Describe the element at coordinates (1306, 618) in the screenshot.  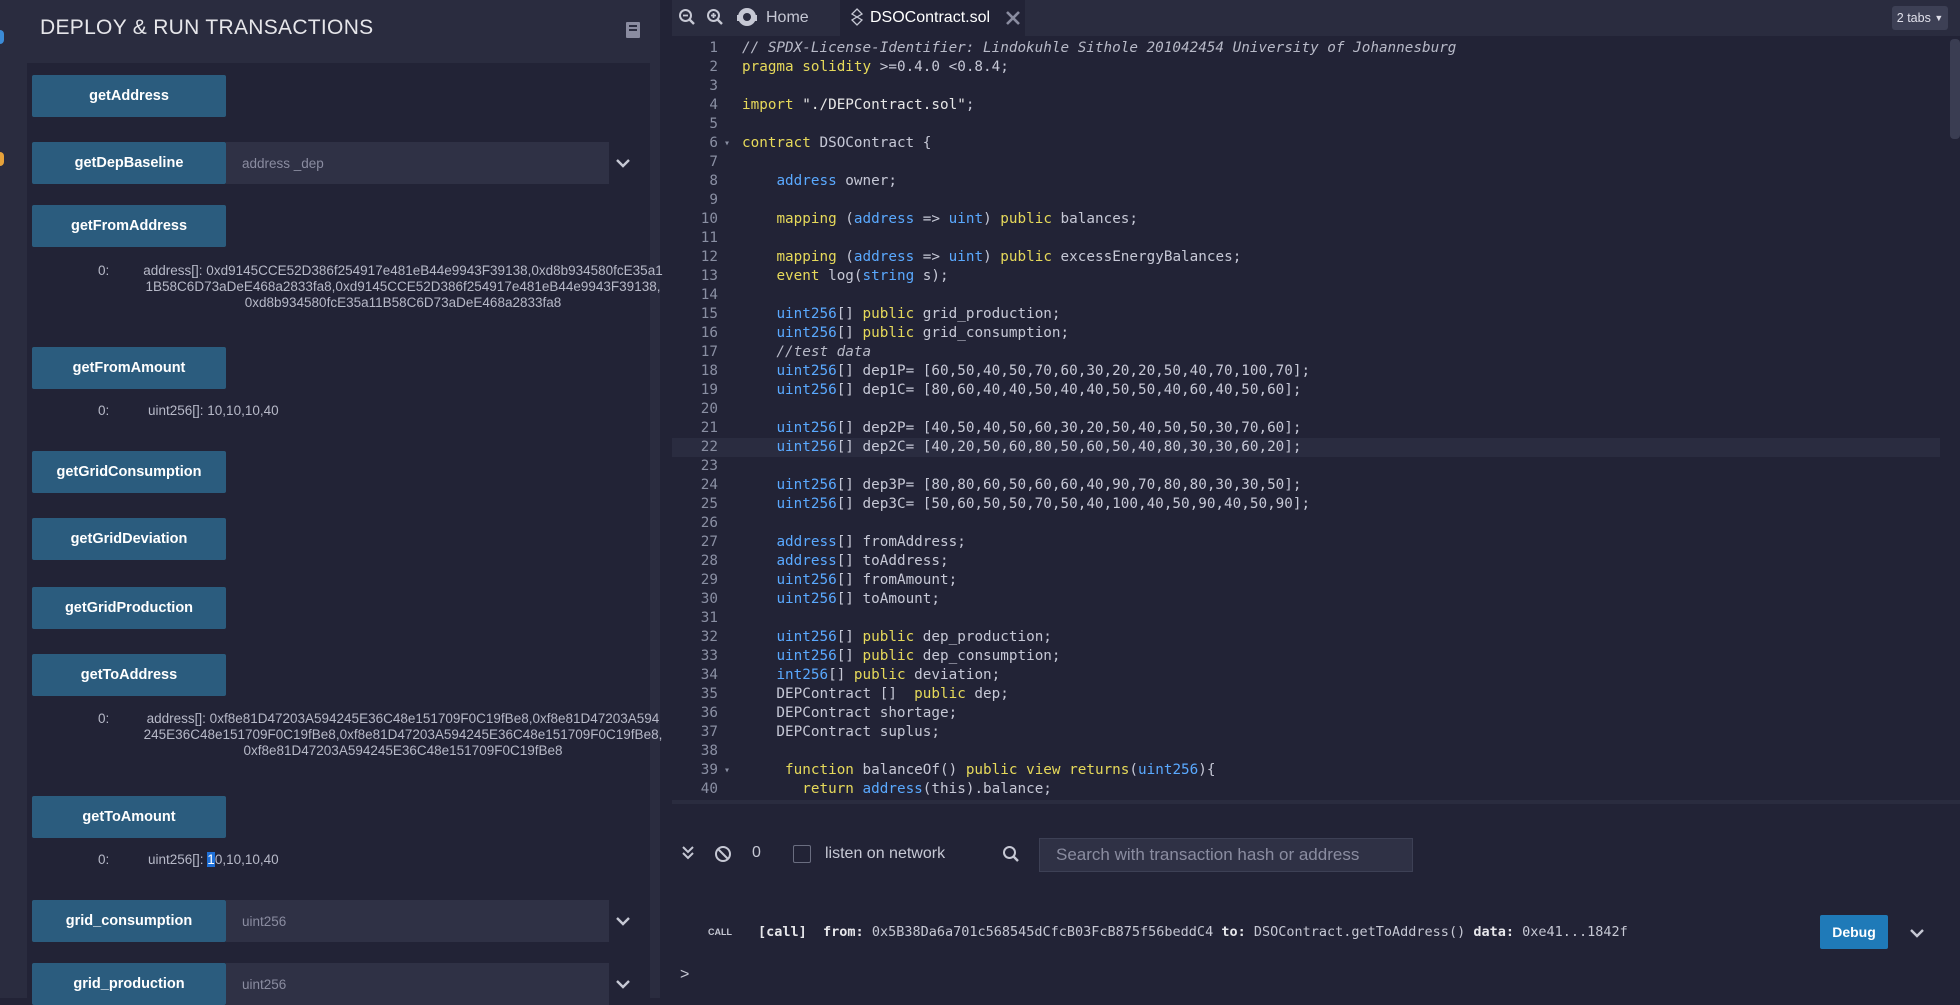
I see `code-line: 31` at that location.